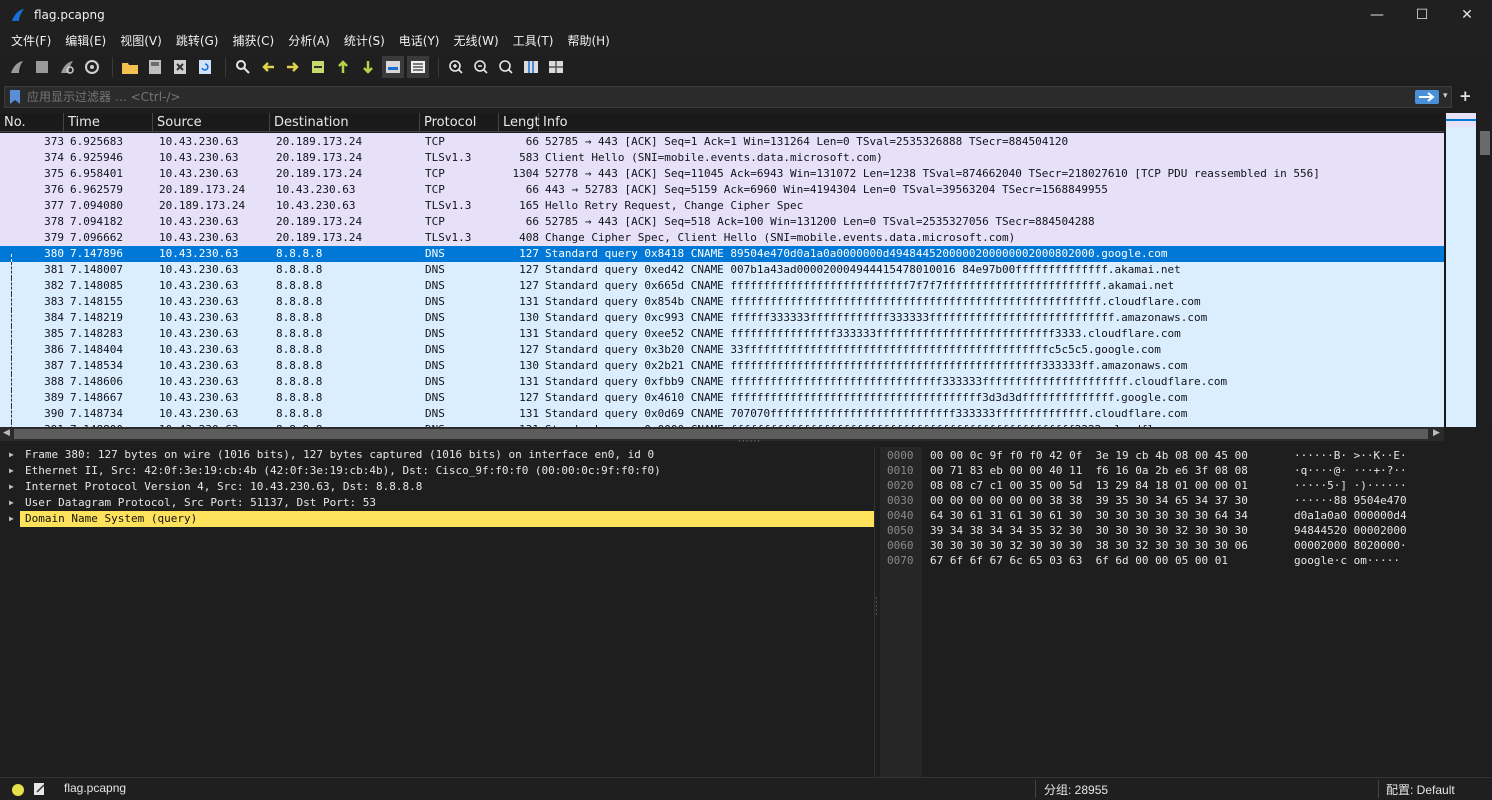 The width and height of the screenshot is (1492, 800). I want to click on save-file-icon, so click(155, 67).